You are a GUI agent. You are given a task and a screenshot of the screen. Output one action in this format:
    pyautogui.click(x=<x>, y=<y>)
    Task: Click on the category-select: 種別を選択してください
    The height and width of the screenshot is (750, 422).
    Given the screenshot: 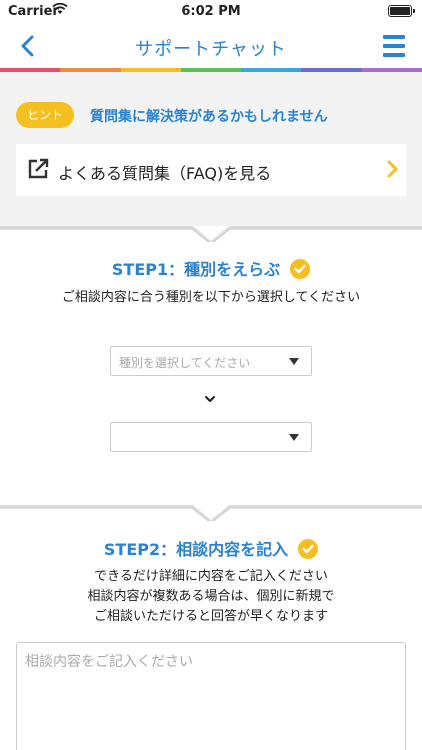 What is the action you would take?
    pyautogui.click(x=211, y=361)
    